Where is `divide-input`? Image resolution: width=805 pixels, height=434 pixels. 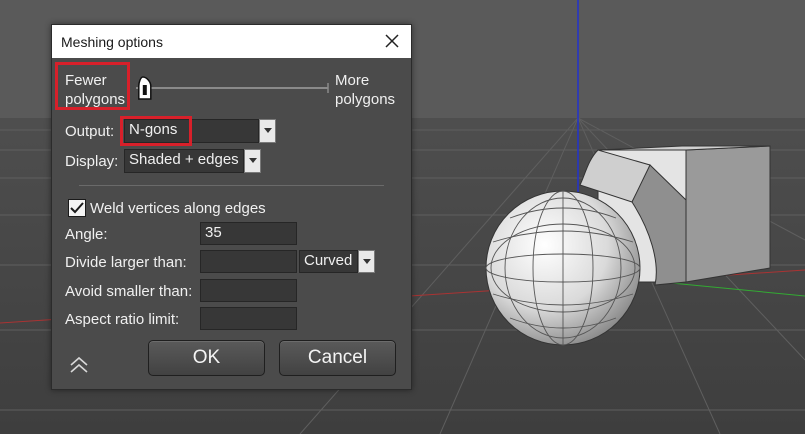
divide-input is located at coordinates (248, 261).